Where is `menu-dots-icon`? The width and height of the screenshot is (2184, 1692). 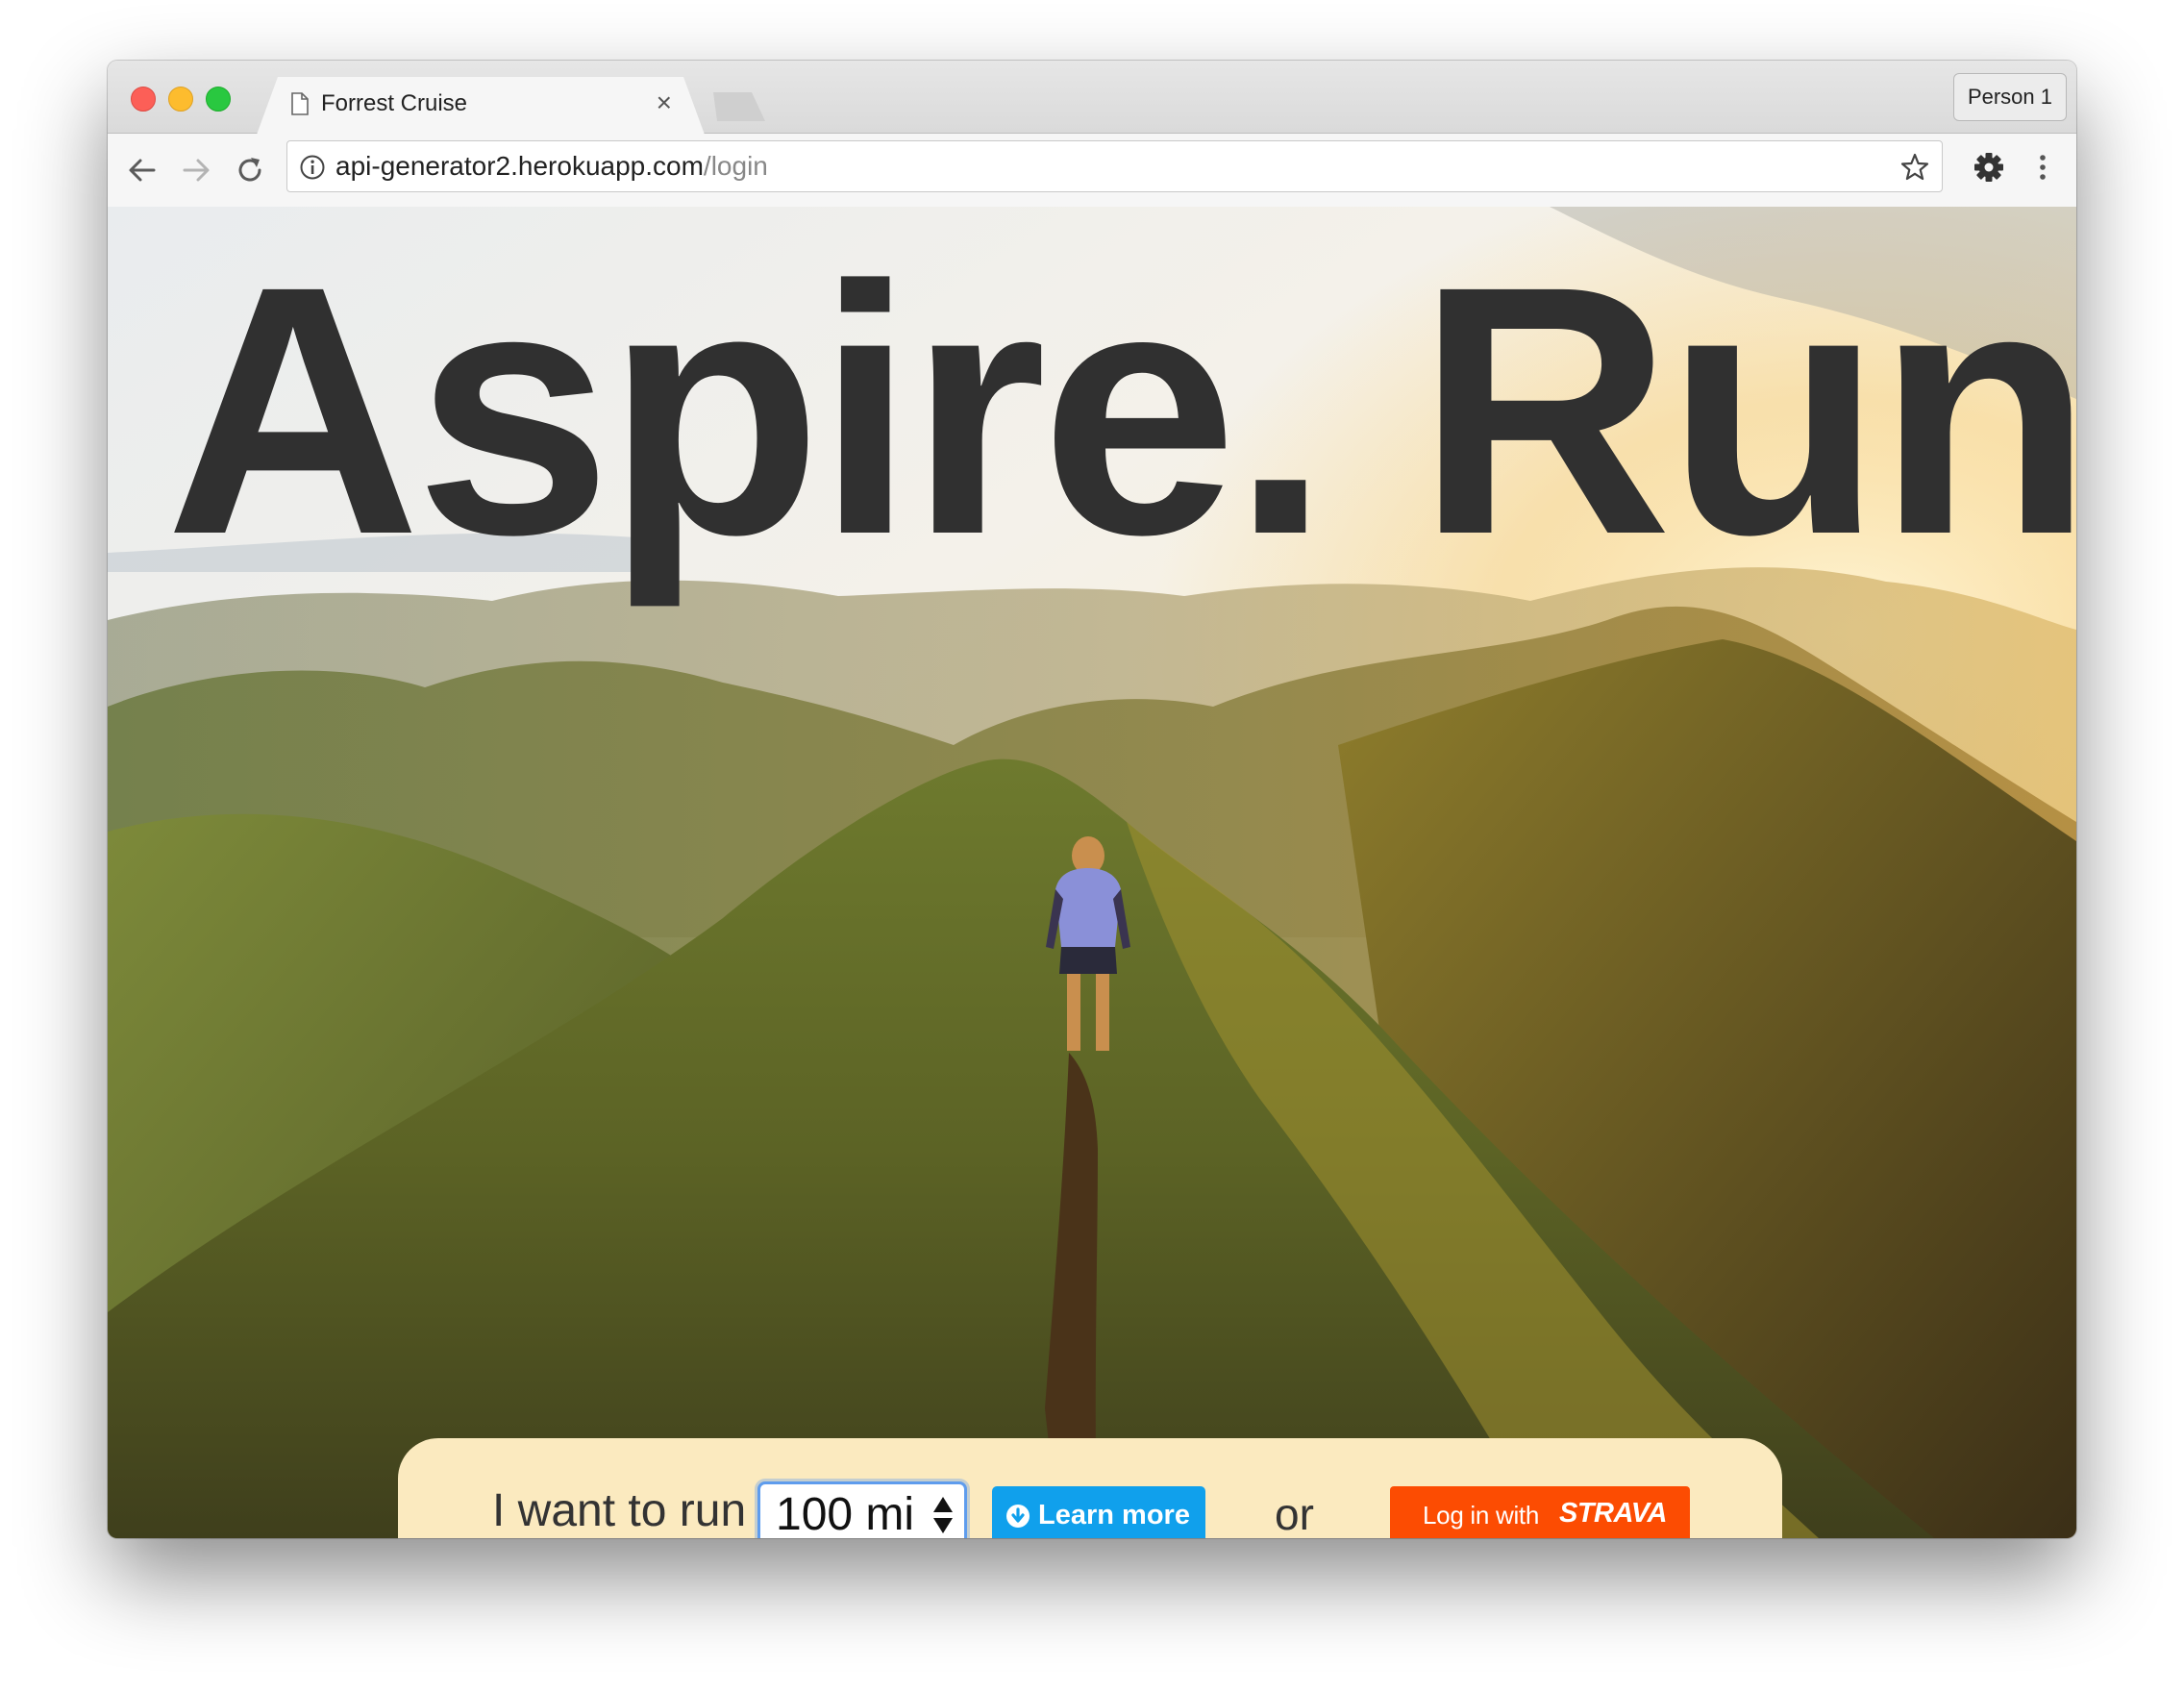 menu-dots-icon is located at coordinates (2043, 167).